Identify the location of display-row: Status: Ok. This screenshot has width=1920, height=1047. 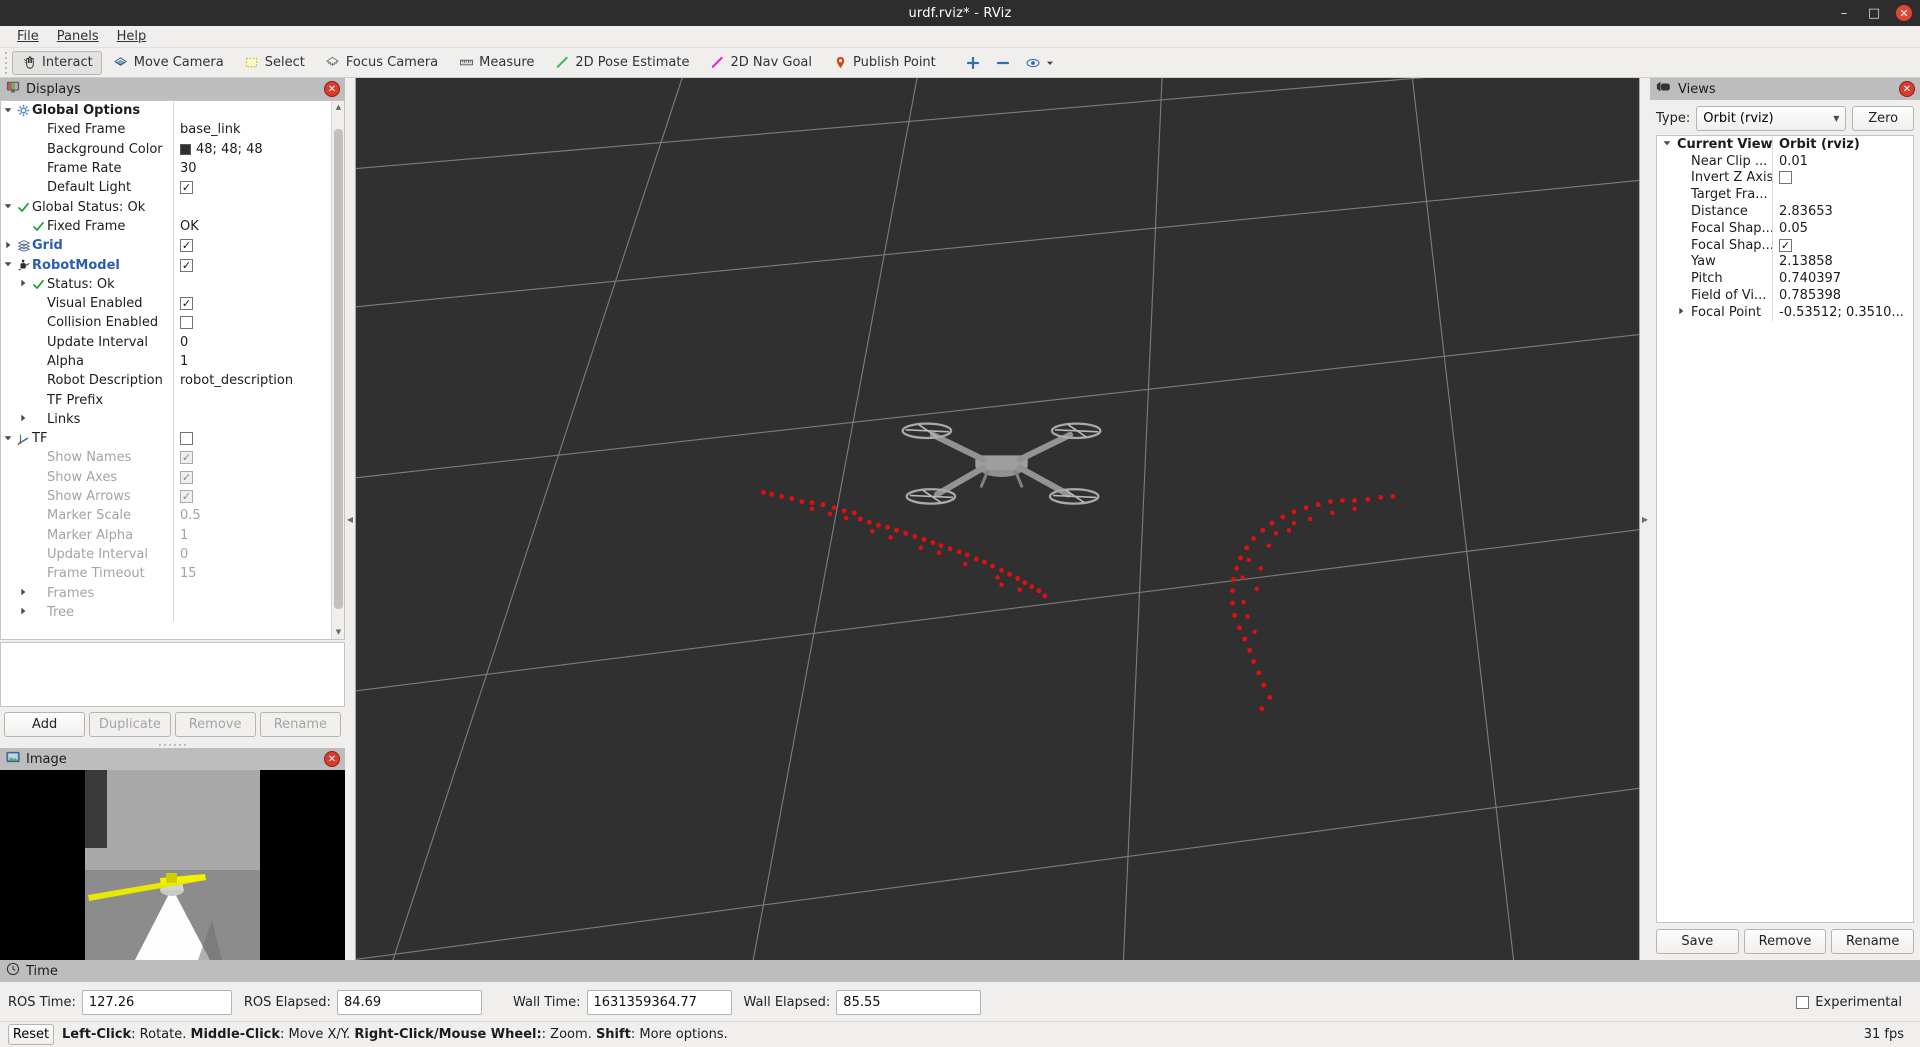
(166, 284).